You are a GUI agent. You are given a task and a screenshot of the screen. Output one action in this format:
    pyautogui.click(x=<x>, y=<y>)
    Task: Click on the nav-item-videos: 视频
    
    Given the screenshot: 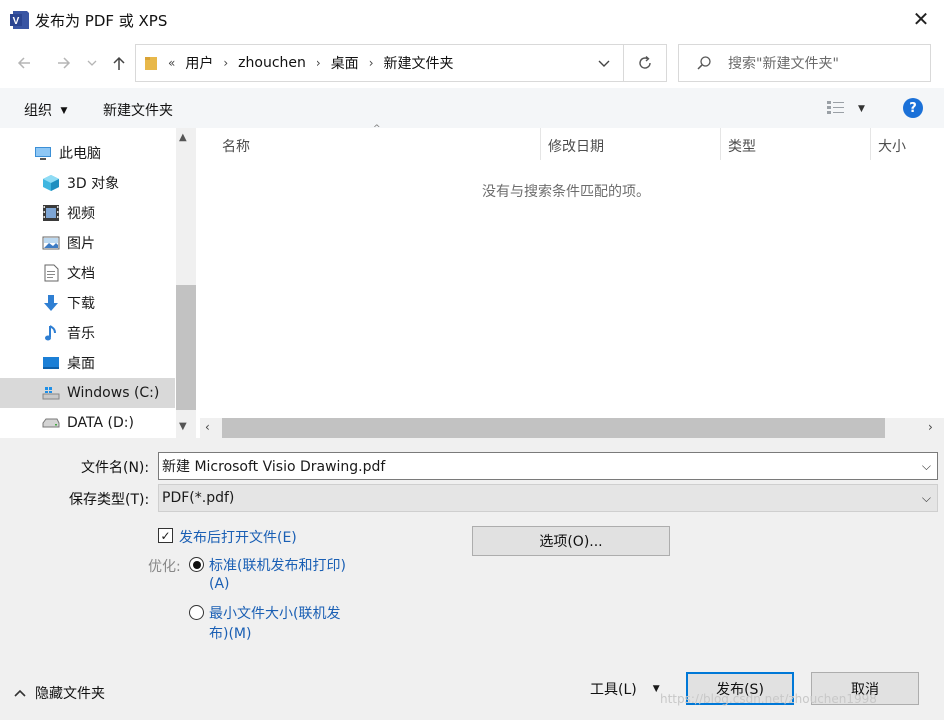 What is the action you would take?
    pyautogui.click(x=87, y=213)
    